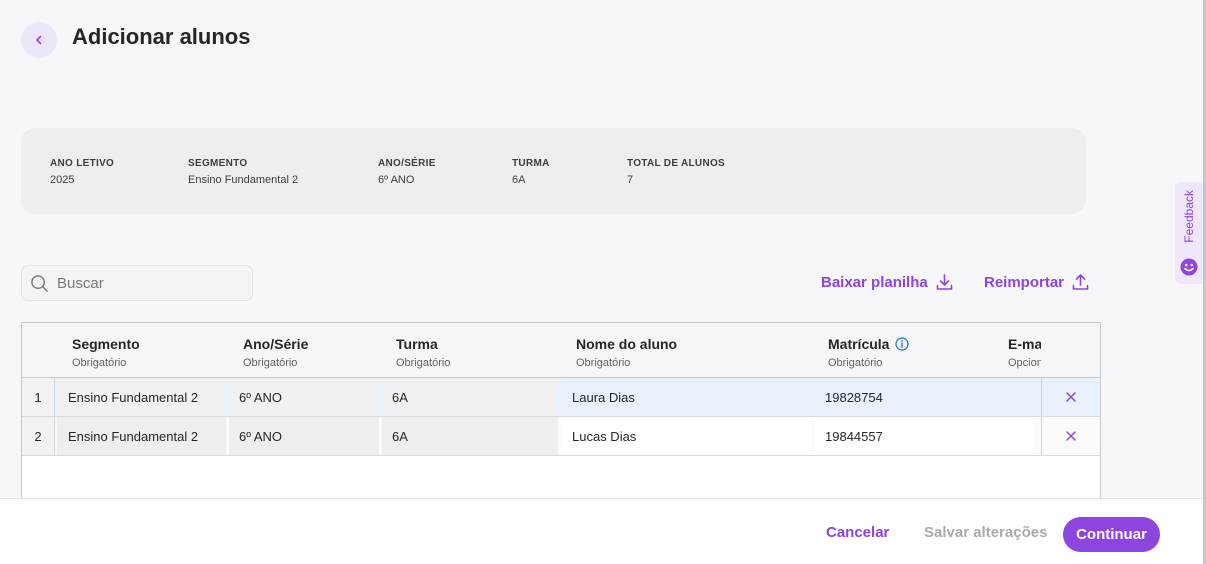 This screenshot has width=1206, height=564. Describe the element at coordinates (161, 36) in the screenshot. I see `page-title: Adicionar alunos` at that location.